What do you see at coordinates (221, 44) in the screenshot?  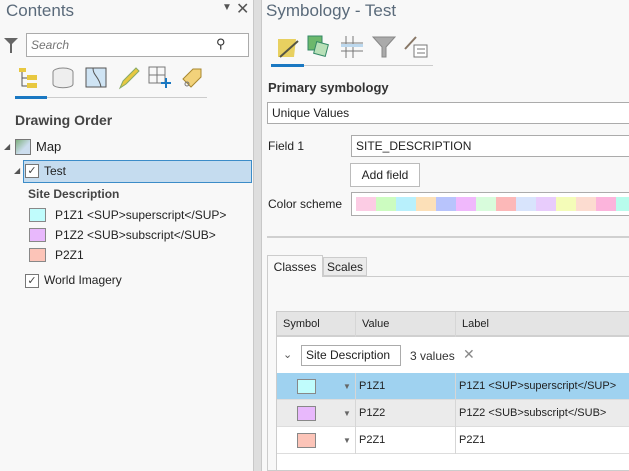 I see `search-icon: ⚲` at bounding box center [221, 44].